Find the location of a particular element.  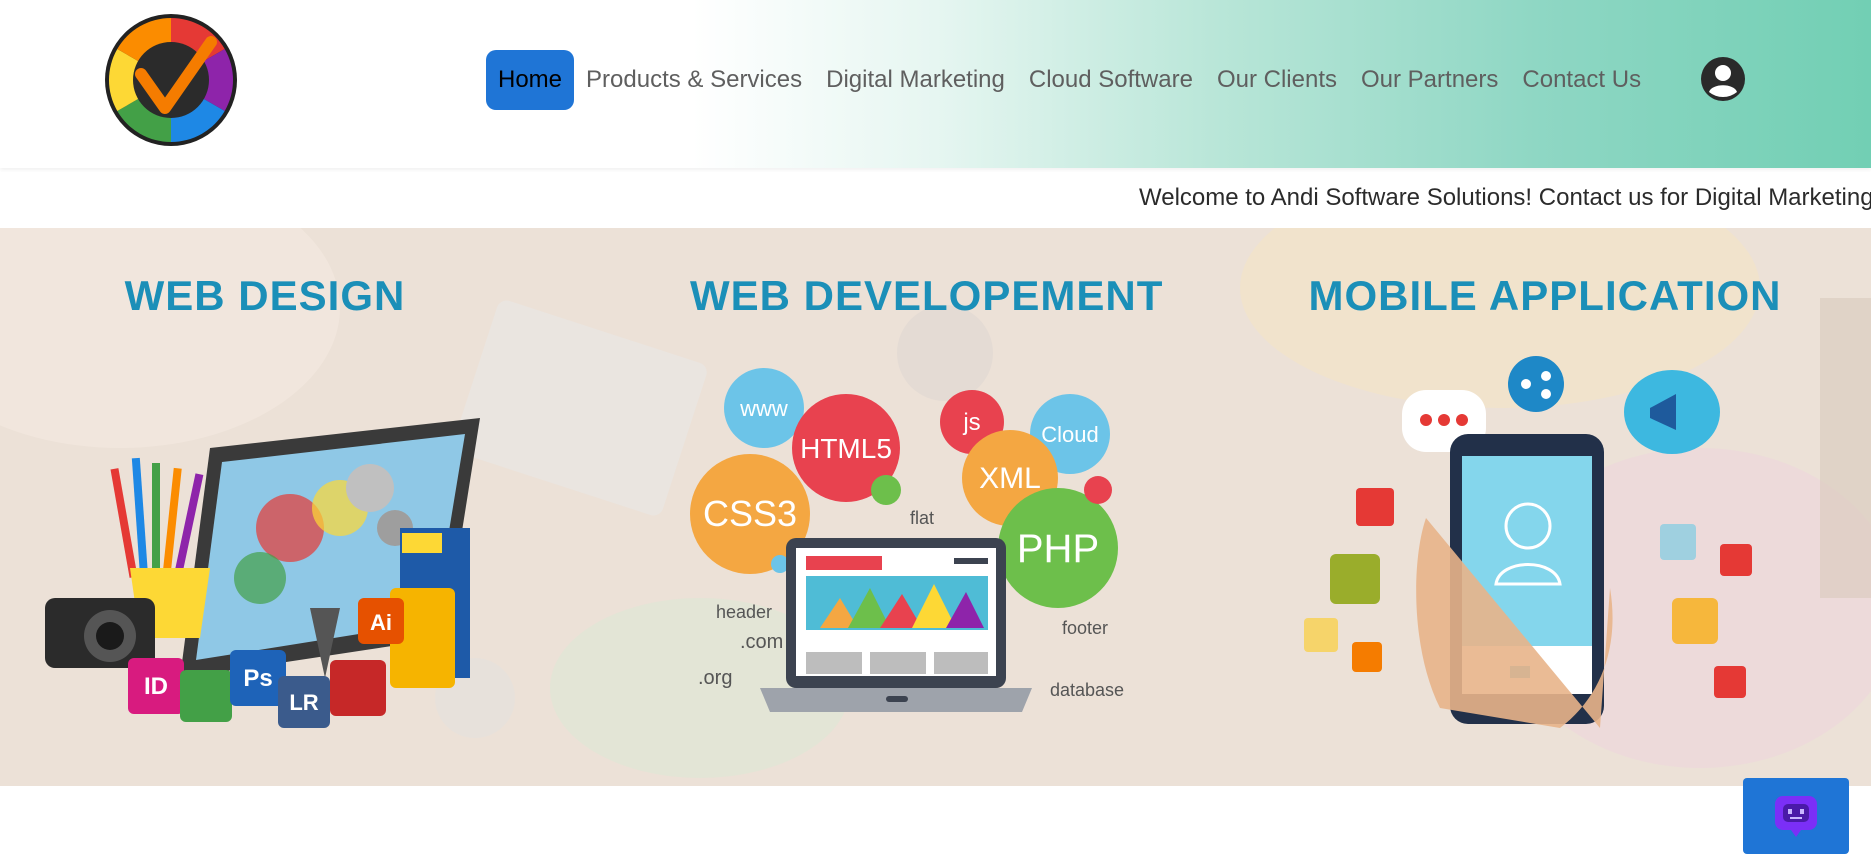

nav-products-services: Products & Services is located at coordinates (694, 80).